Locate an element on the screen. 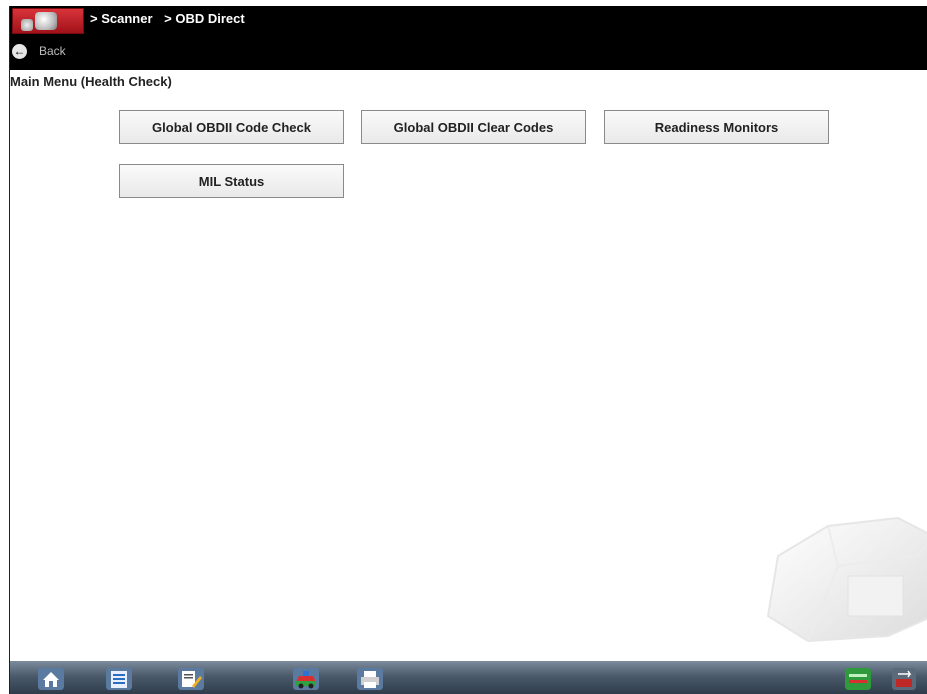  app-logo-icon is located at coordinates (48, 21).